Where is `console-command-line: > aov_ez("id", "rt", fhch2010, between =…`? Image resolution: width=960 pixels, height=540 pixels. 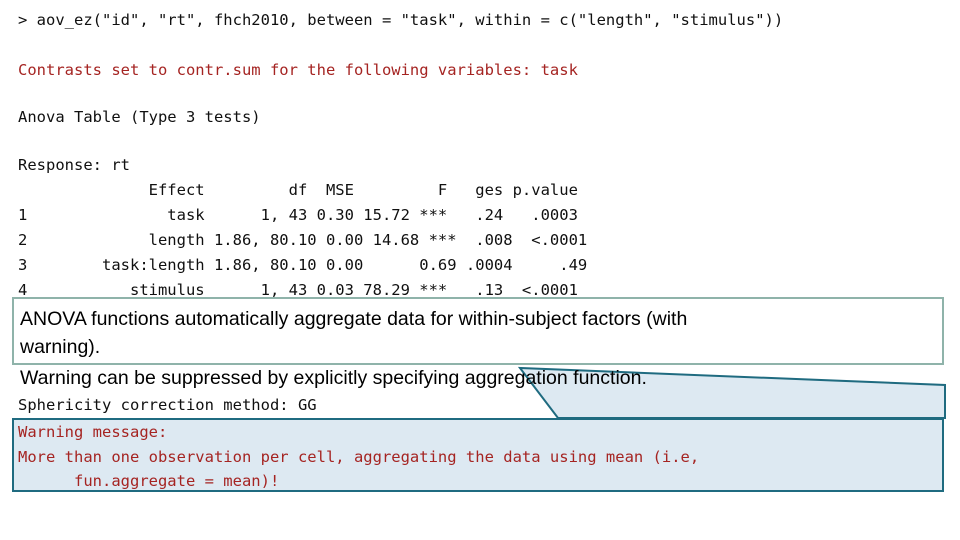 console-command-line: > aov_ez("id", "rt", fhch2010, between =… is located at coordinates (401, 20).